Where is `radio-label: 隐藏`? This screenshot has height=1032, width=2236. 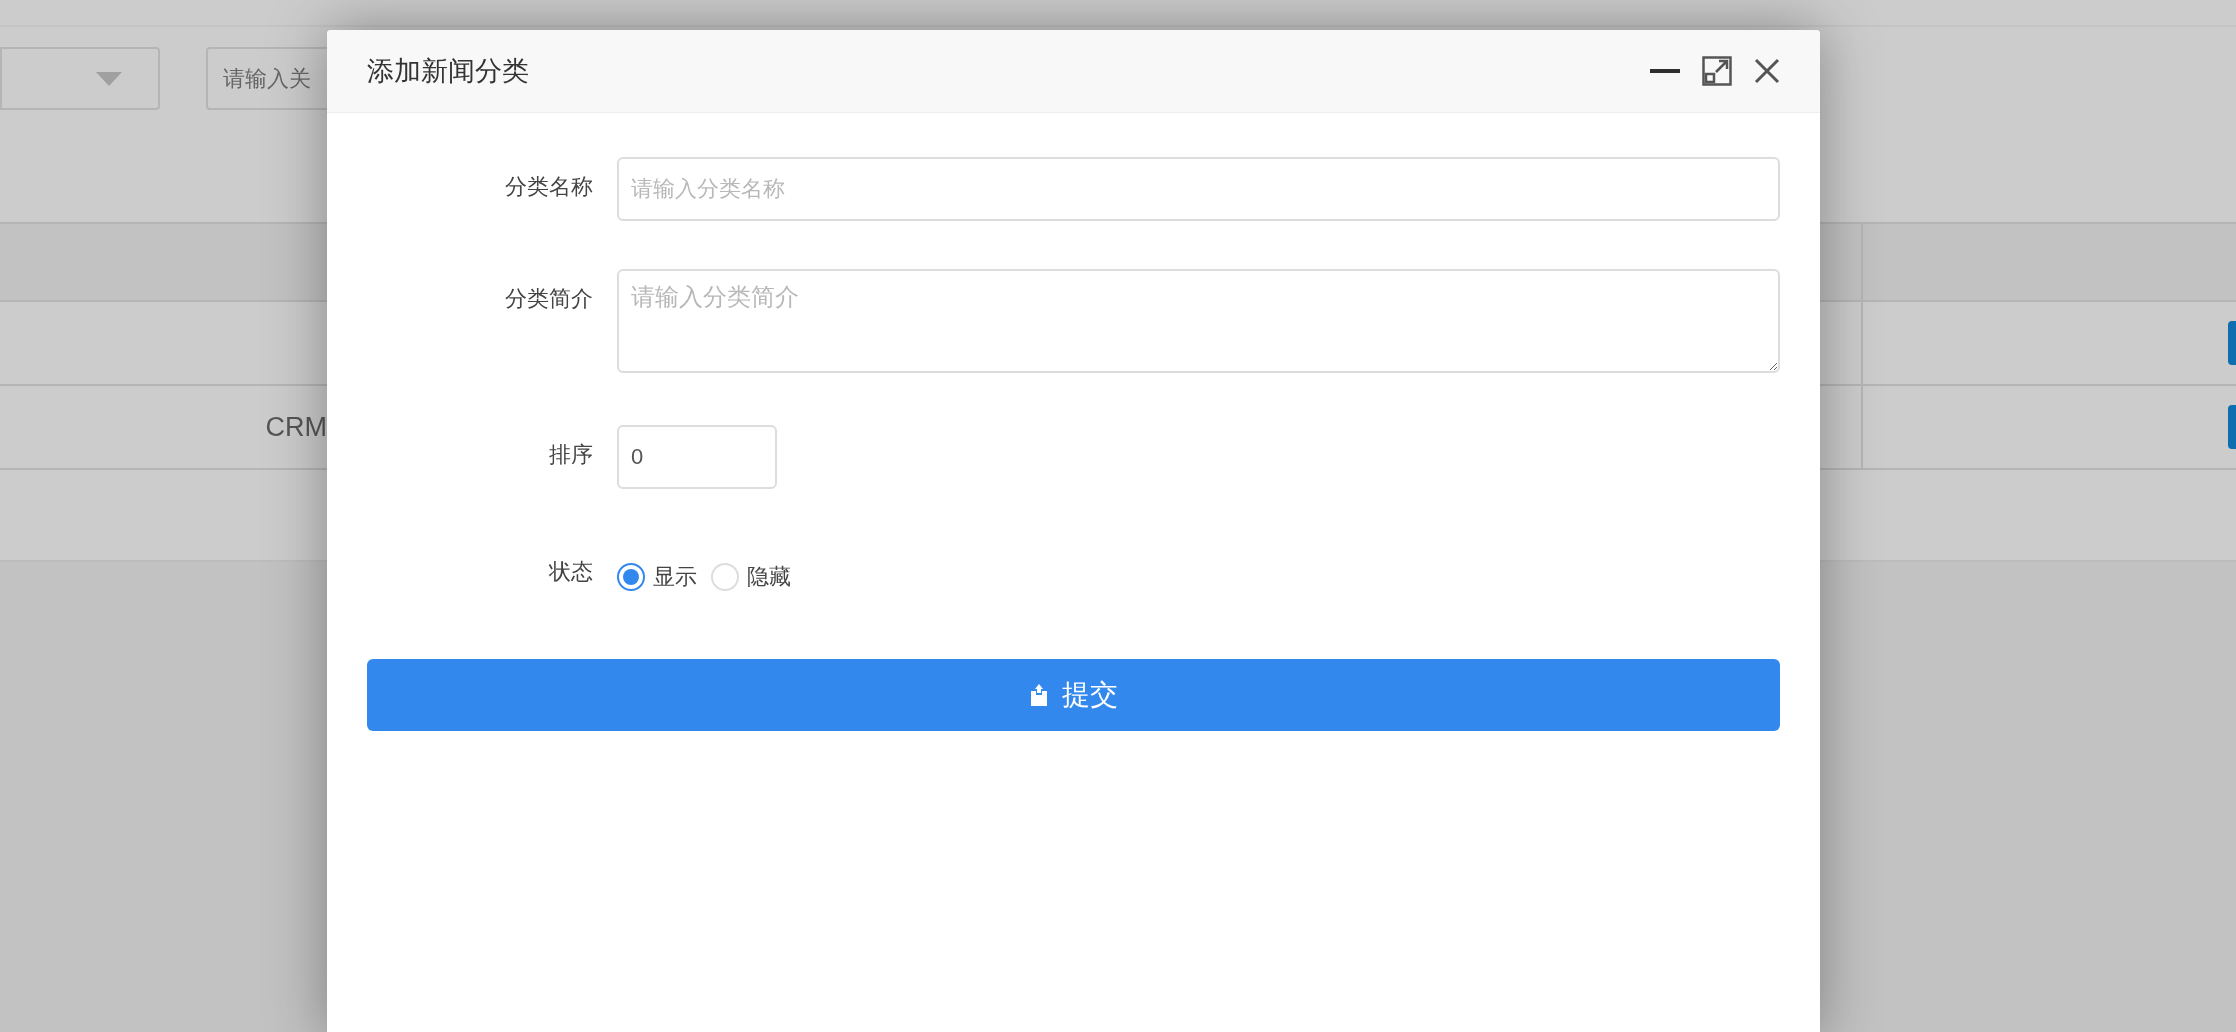
radio-label: 隐藏 is located at coordinates (769, 576).